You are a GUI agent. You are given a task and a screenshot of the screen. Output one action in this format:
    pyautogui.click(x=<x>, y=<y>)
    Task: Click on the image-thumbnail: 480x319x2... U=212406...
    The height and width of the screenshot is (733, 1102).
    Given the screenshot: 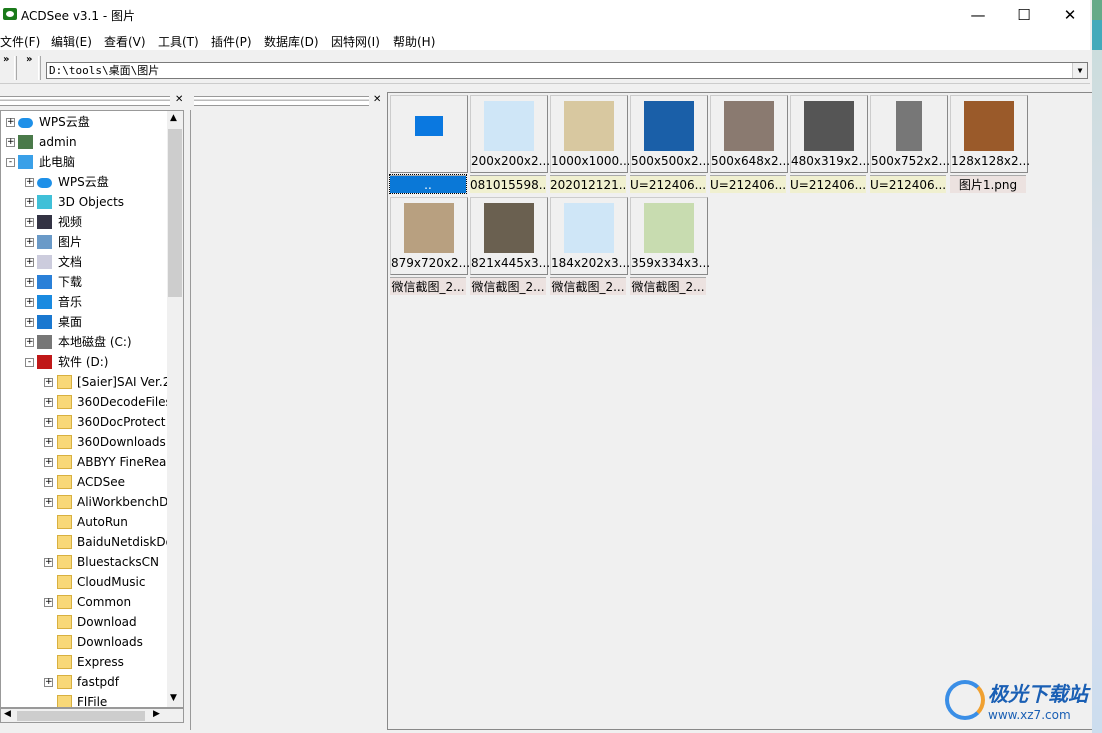 What is the action you would take?
    pyautogui.click(x=829, y=144)
    